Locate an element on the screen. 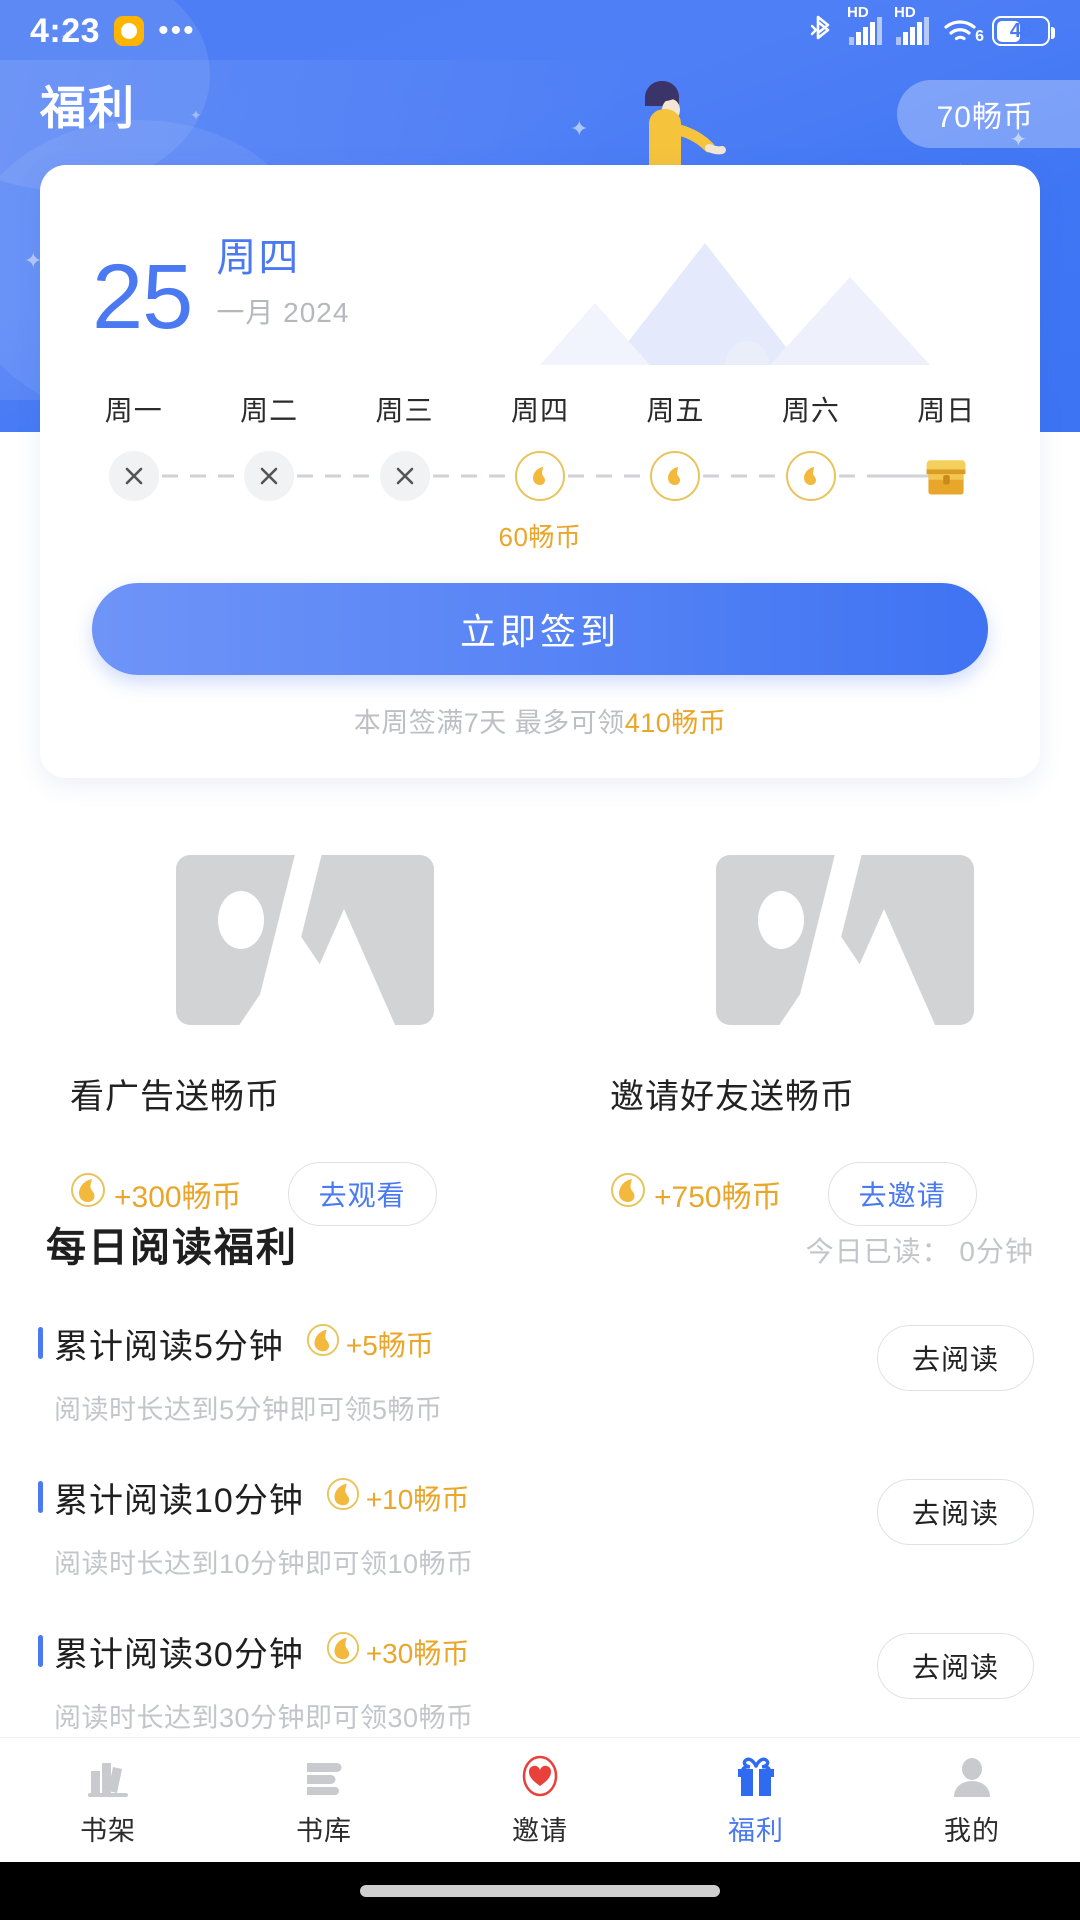 Image resolution: width=1080 pixels, height=1920 pixels. reading-task-row: 累计阅读30分钟 +30畅币 阅读时长达到30分钟即可领30畅币 去阅读 is located at coordinates (540, 1658).